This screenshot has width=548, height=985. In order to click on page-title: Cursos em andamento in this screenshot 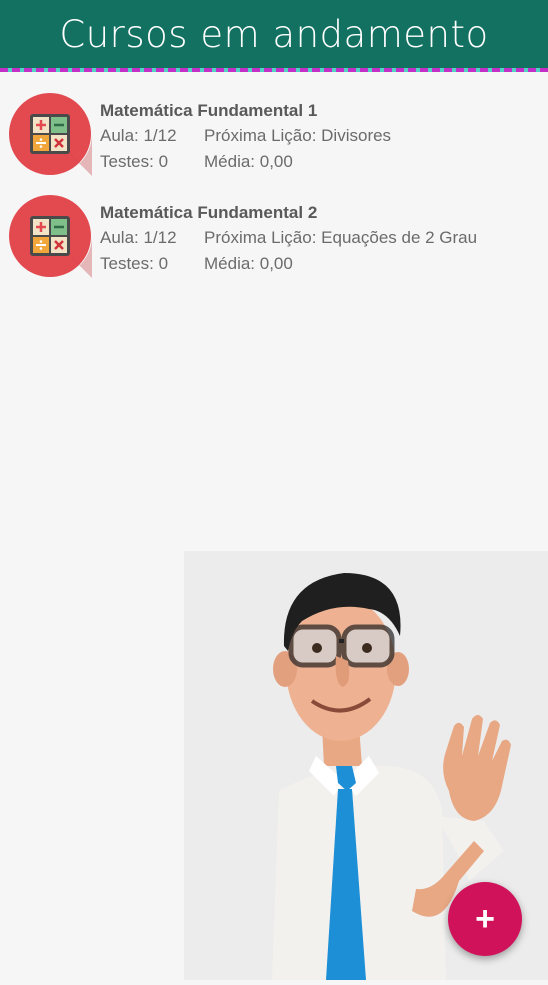, I will do `click(274, 34)`.